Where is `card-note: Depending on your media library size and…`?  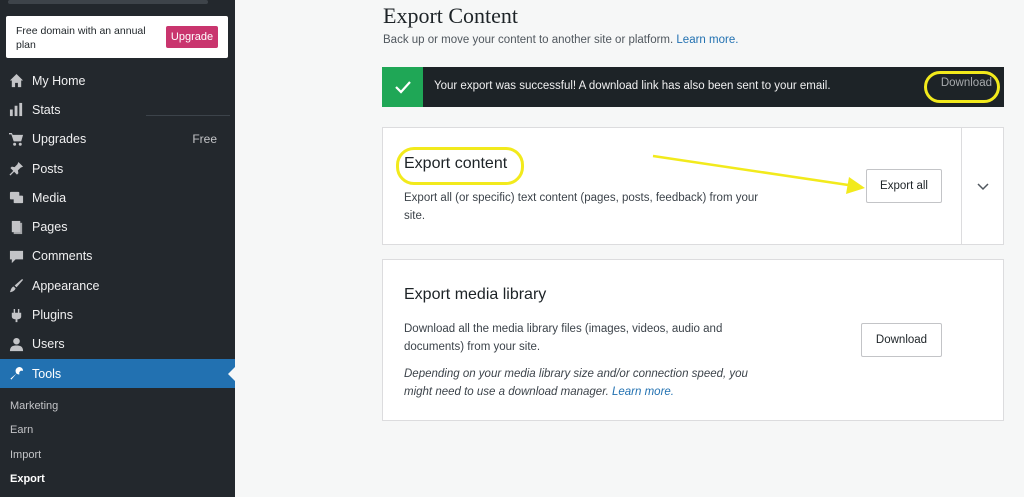 card-note: Depending on your media library size and… is located at coordinates (591, 383).